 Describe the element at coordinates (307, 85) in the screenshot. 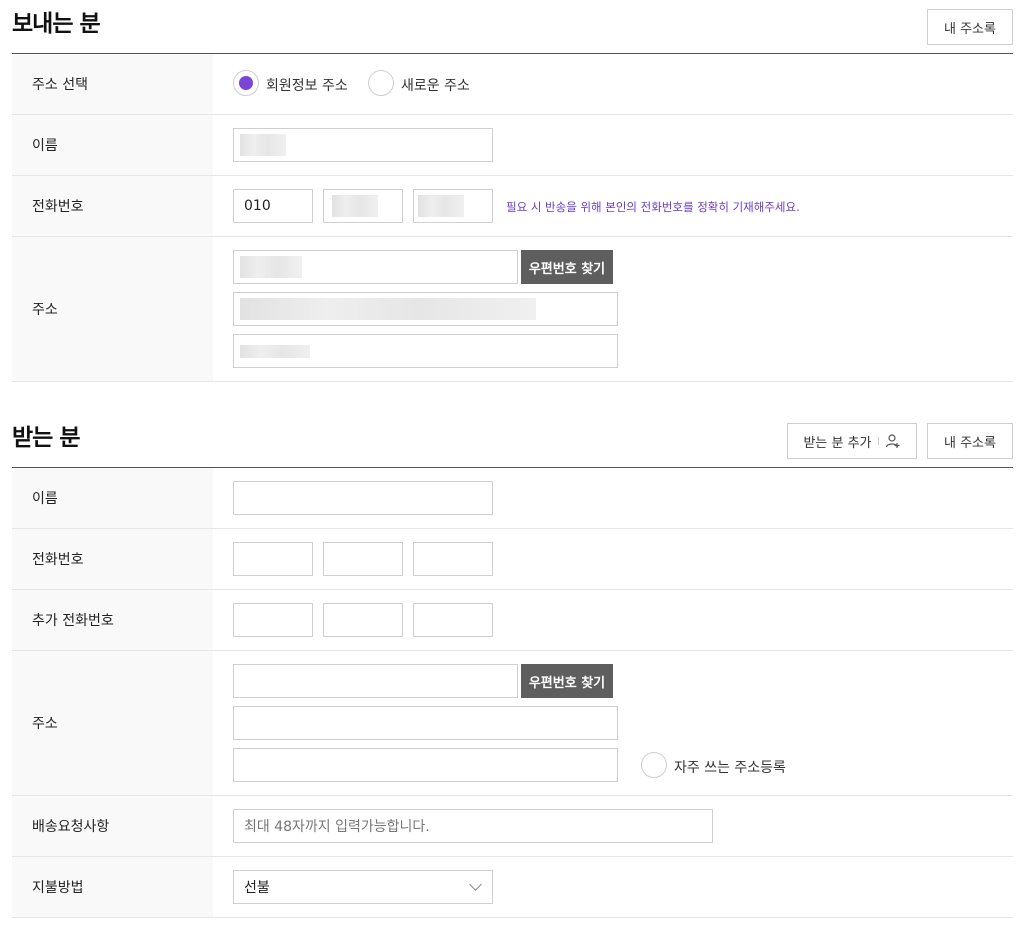

I see `member-address-label: 회원정보 주소` at that location.